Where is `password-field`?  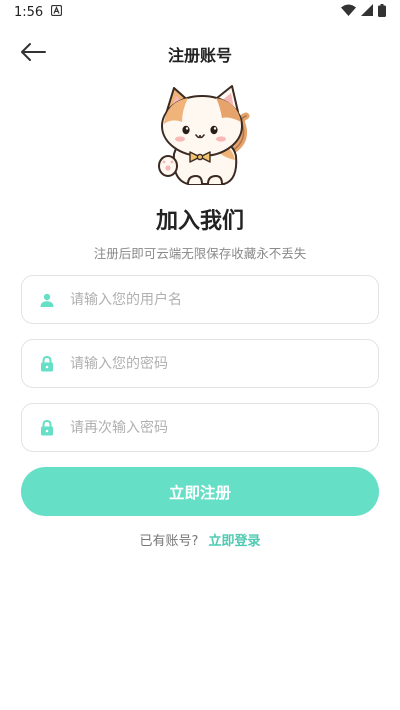
password-field is located at coordinates (200, 363).